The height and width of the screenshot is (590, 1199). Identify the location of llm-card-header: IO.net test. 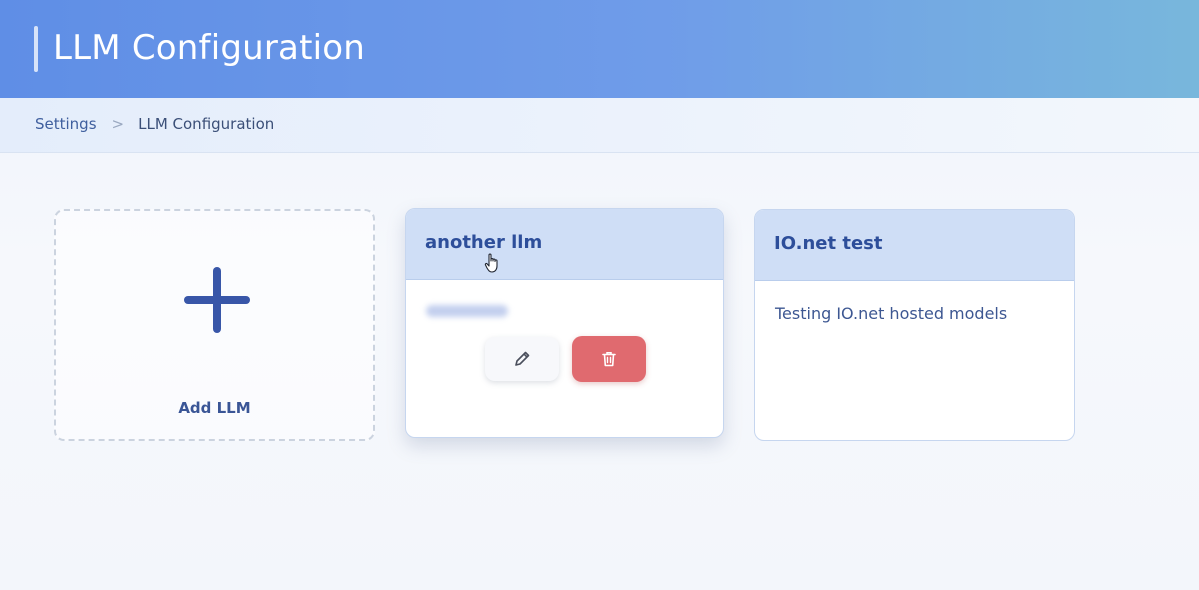
(914, 245).